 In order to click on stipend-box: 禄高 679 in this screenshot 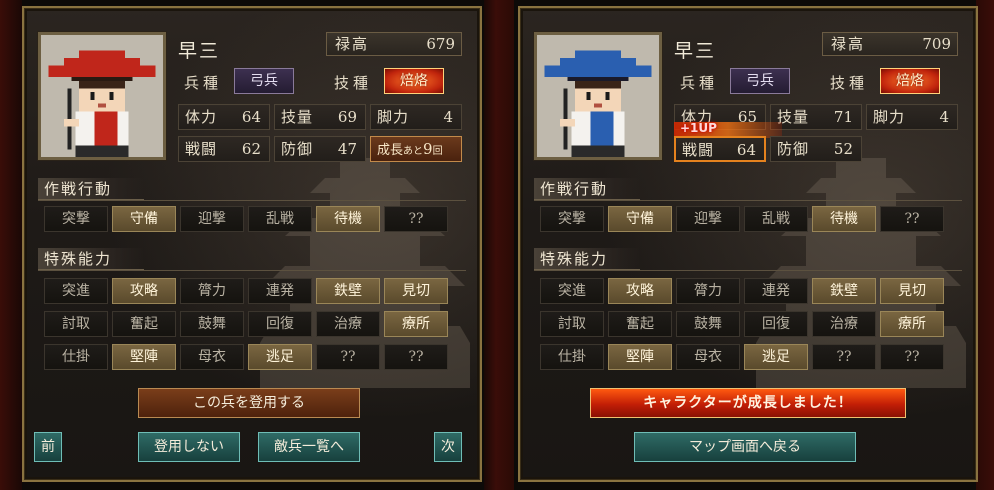, I will do `click(394, 44)`.